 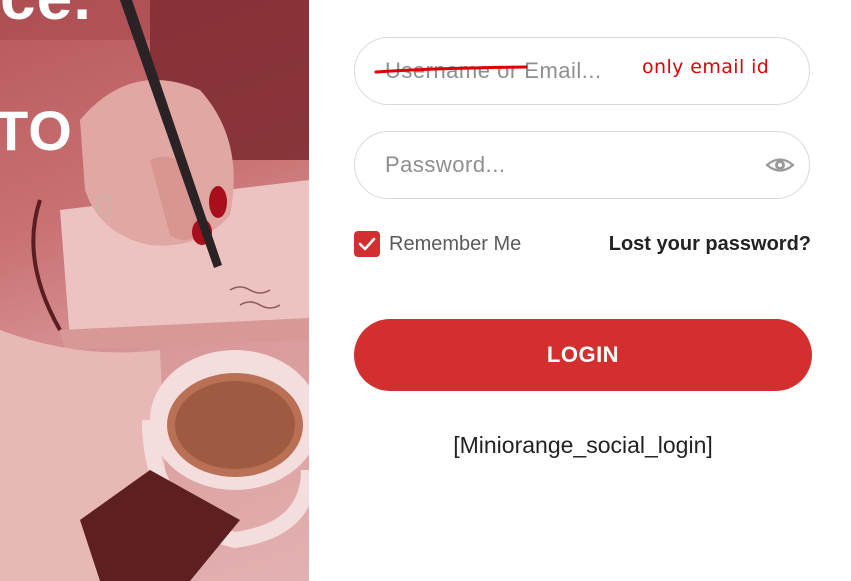 What do you see at coordinates (46, 17) in the screenshot?
I see `hero-heading-top: ce.` at bounding box center [46, 17].